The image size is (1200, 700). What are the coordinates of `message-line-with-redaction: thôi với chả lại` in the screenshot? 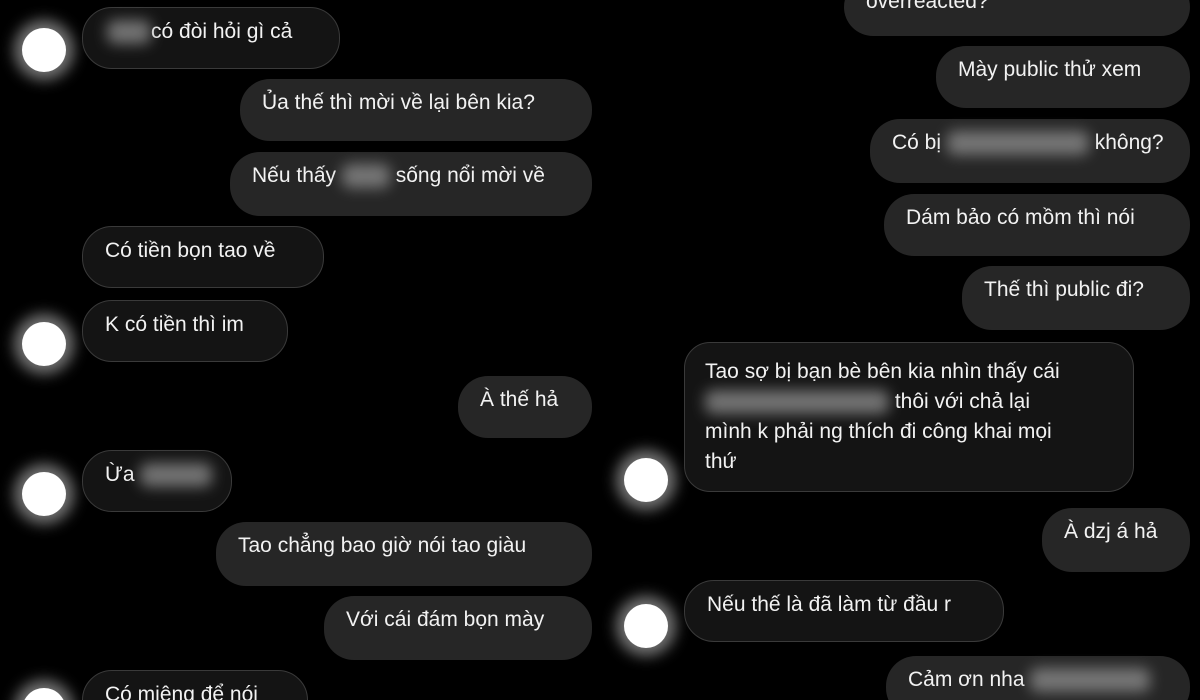 It's located at (909, 402).